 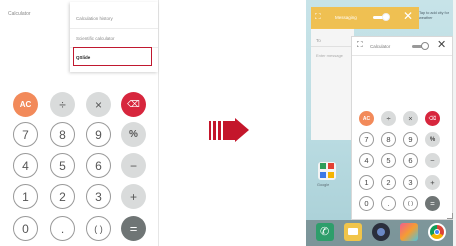 What do you see at coordinates (83, 57) in the screenshot?
I see `menu-item-qslide: QSlide` at bounding box center [83, 57].